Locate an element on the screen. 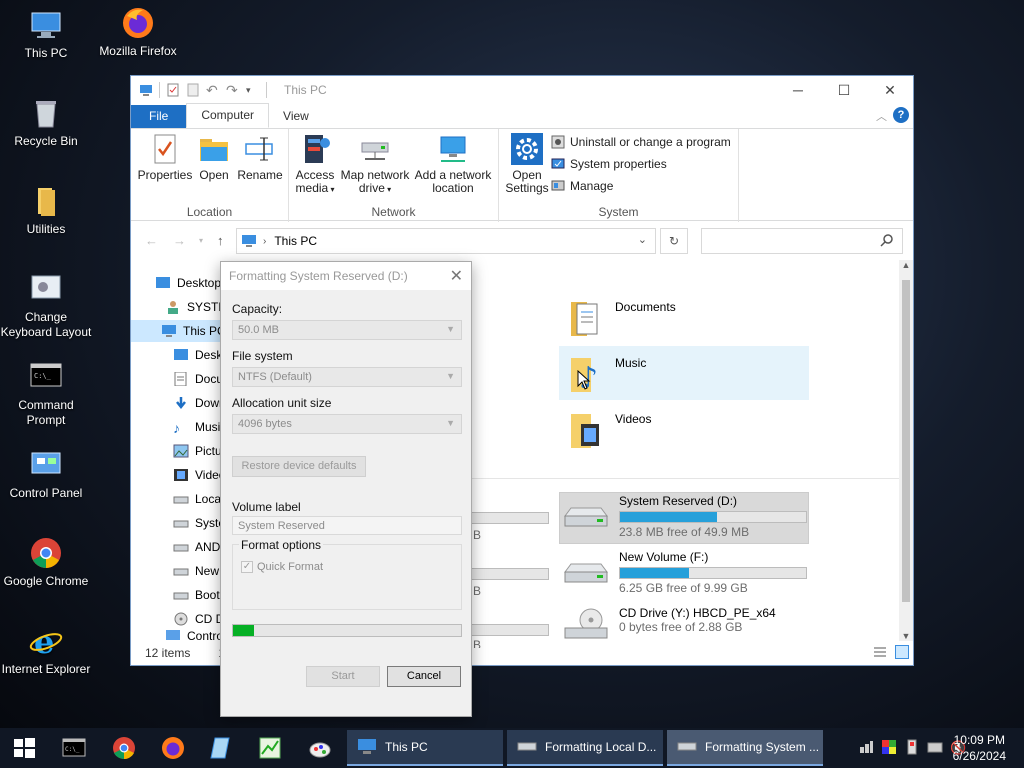 The height and width of the screenshot is (768, 1024). system-properties-button: System properties is located at coordinates (609, 164).